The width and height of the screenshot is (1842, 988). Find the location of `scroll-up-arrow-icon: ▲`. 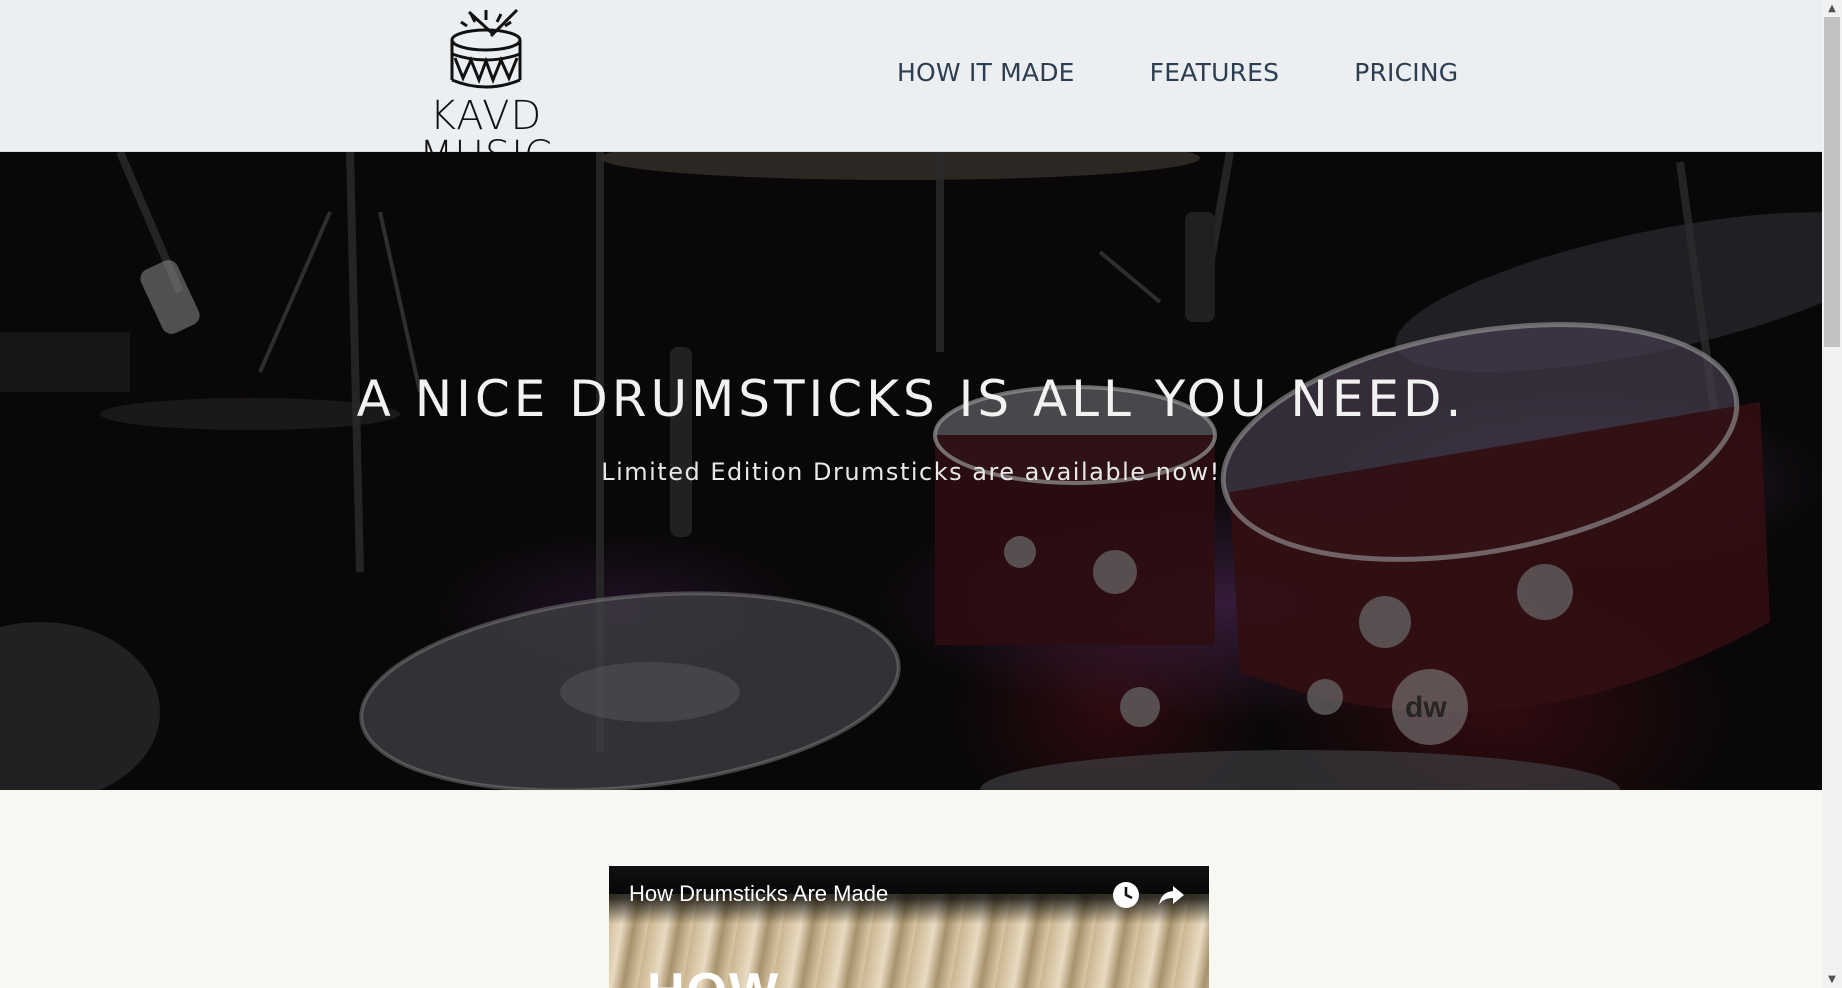

scroll-up-arrow-icon: ▲ is located at coordinates (1832, 8).